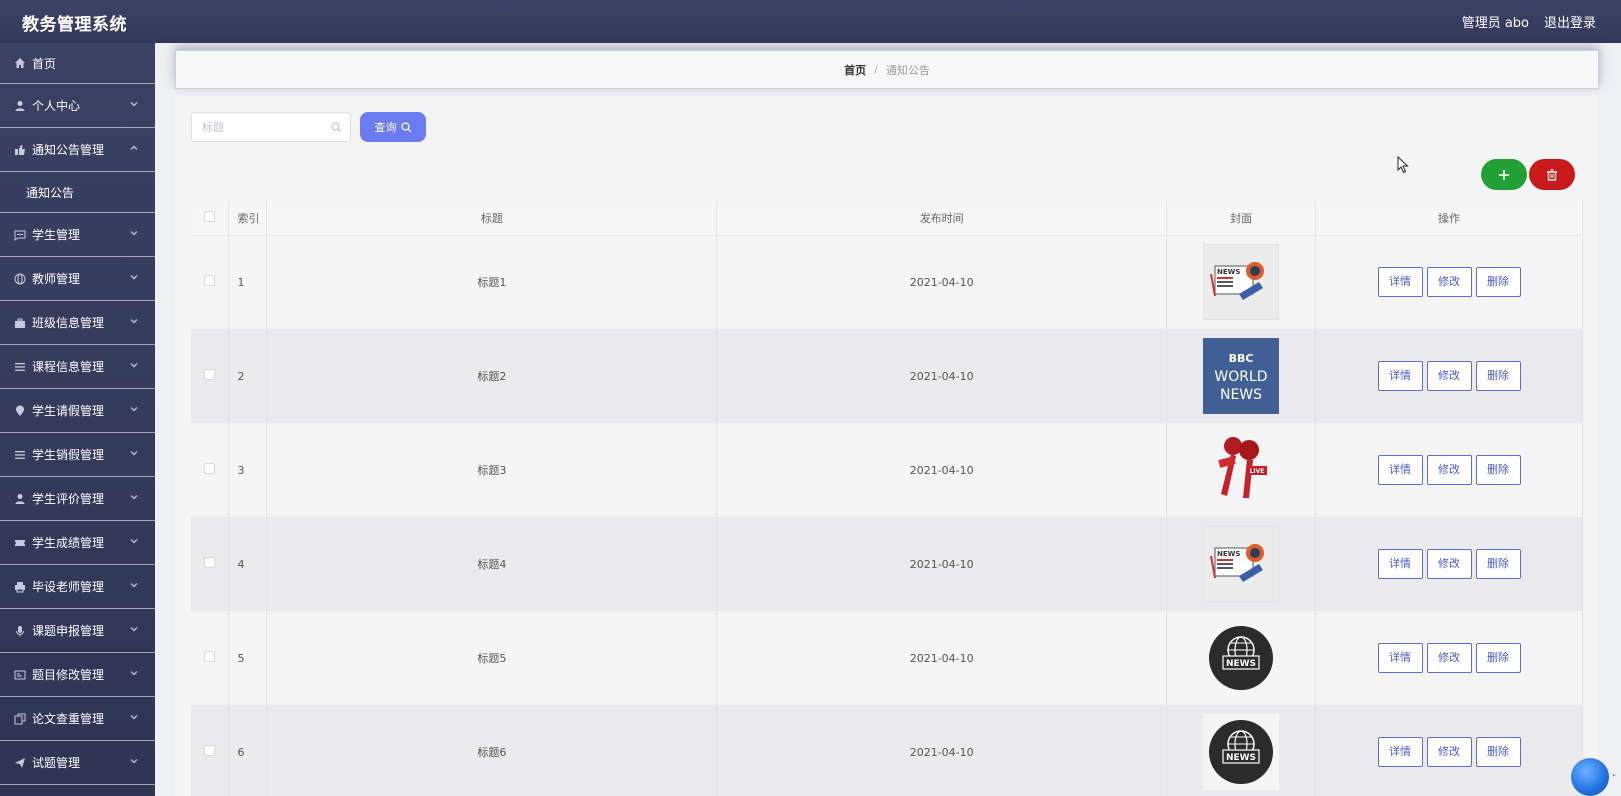 This screenshot has height=796, width=1621. I want to click on add-button, so click(1504, 174).